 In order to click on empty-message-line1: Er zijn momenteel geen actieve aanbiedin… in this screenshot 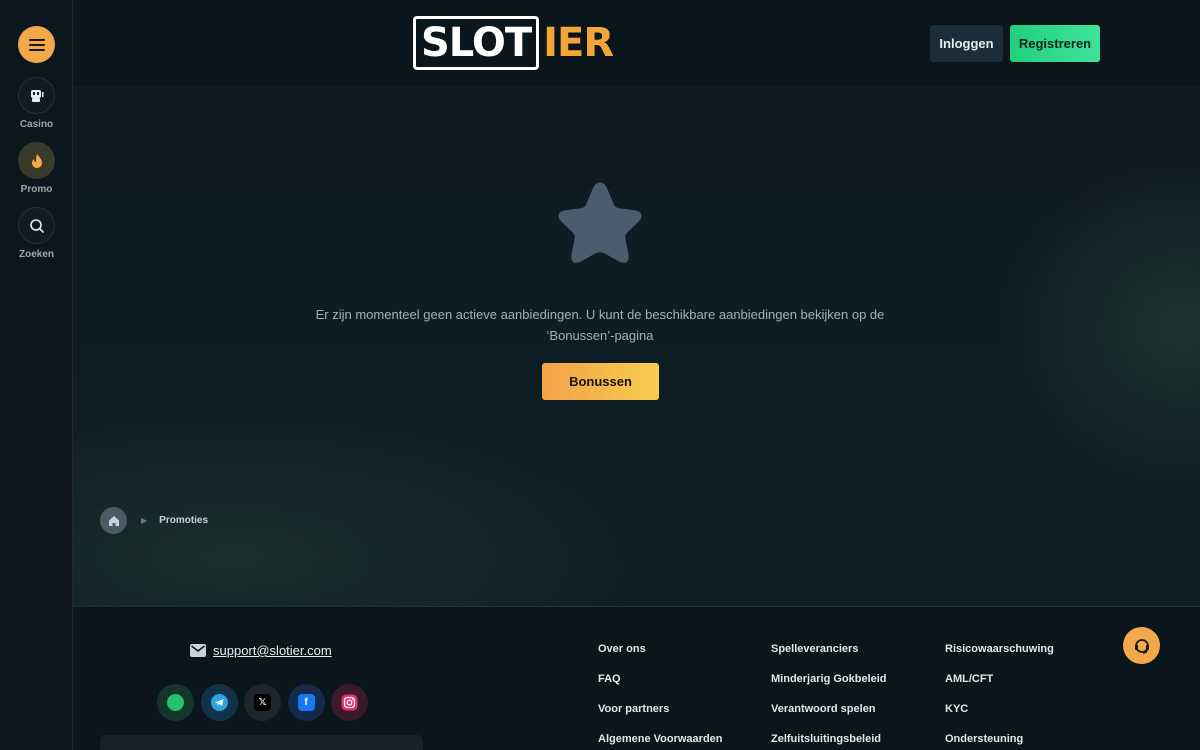, I will do `click(600, 314)`.